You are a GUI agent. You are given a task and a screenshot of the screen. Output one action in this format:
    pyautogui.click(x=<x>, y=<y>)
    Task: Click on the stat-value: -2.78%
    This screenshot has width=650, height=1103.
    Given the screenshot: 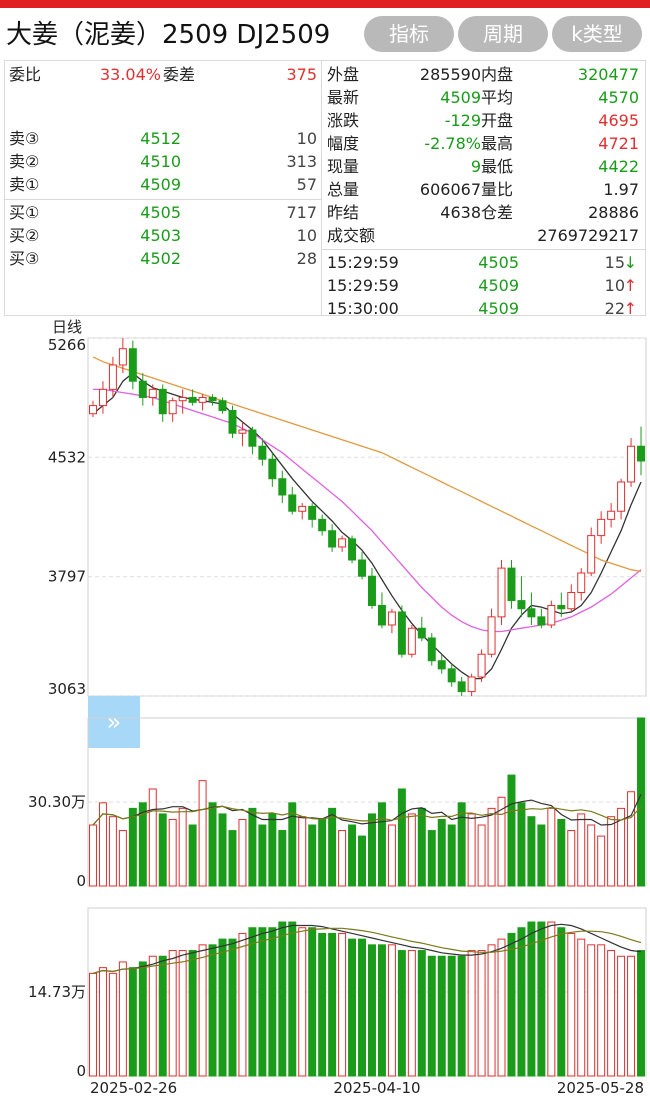 What is the action you would take?
    pyautogui.click(x=452, y=143)
    